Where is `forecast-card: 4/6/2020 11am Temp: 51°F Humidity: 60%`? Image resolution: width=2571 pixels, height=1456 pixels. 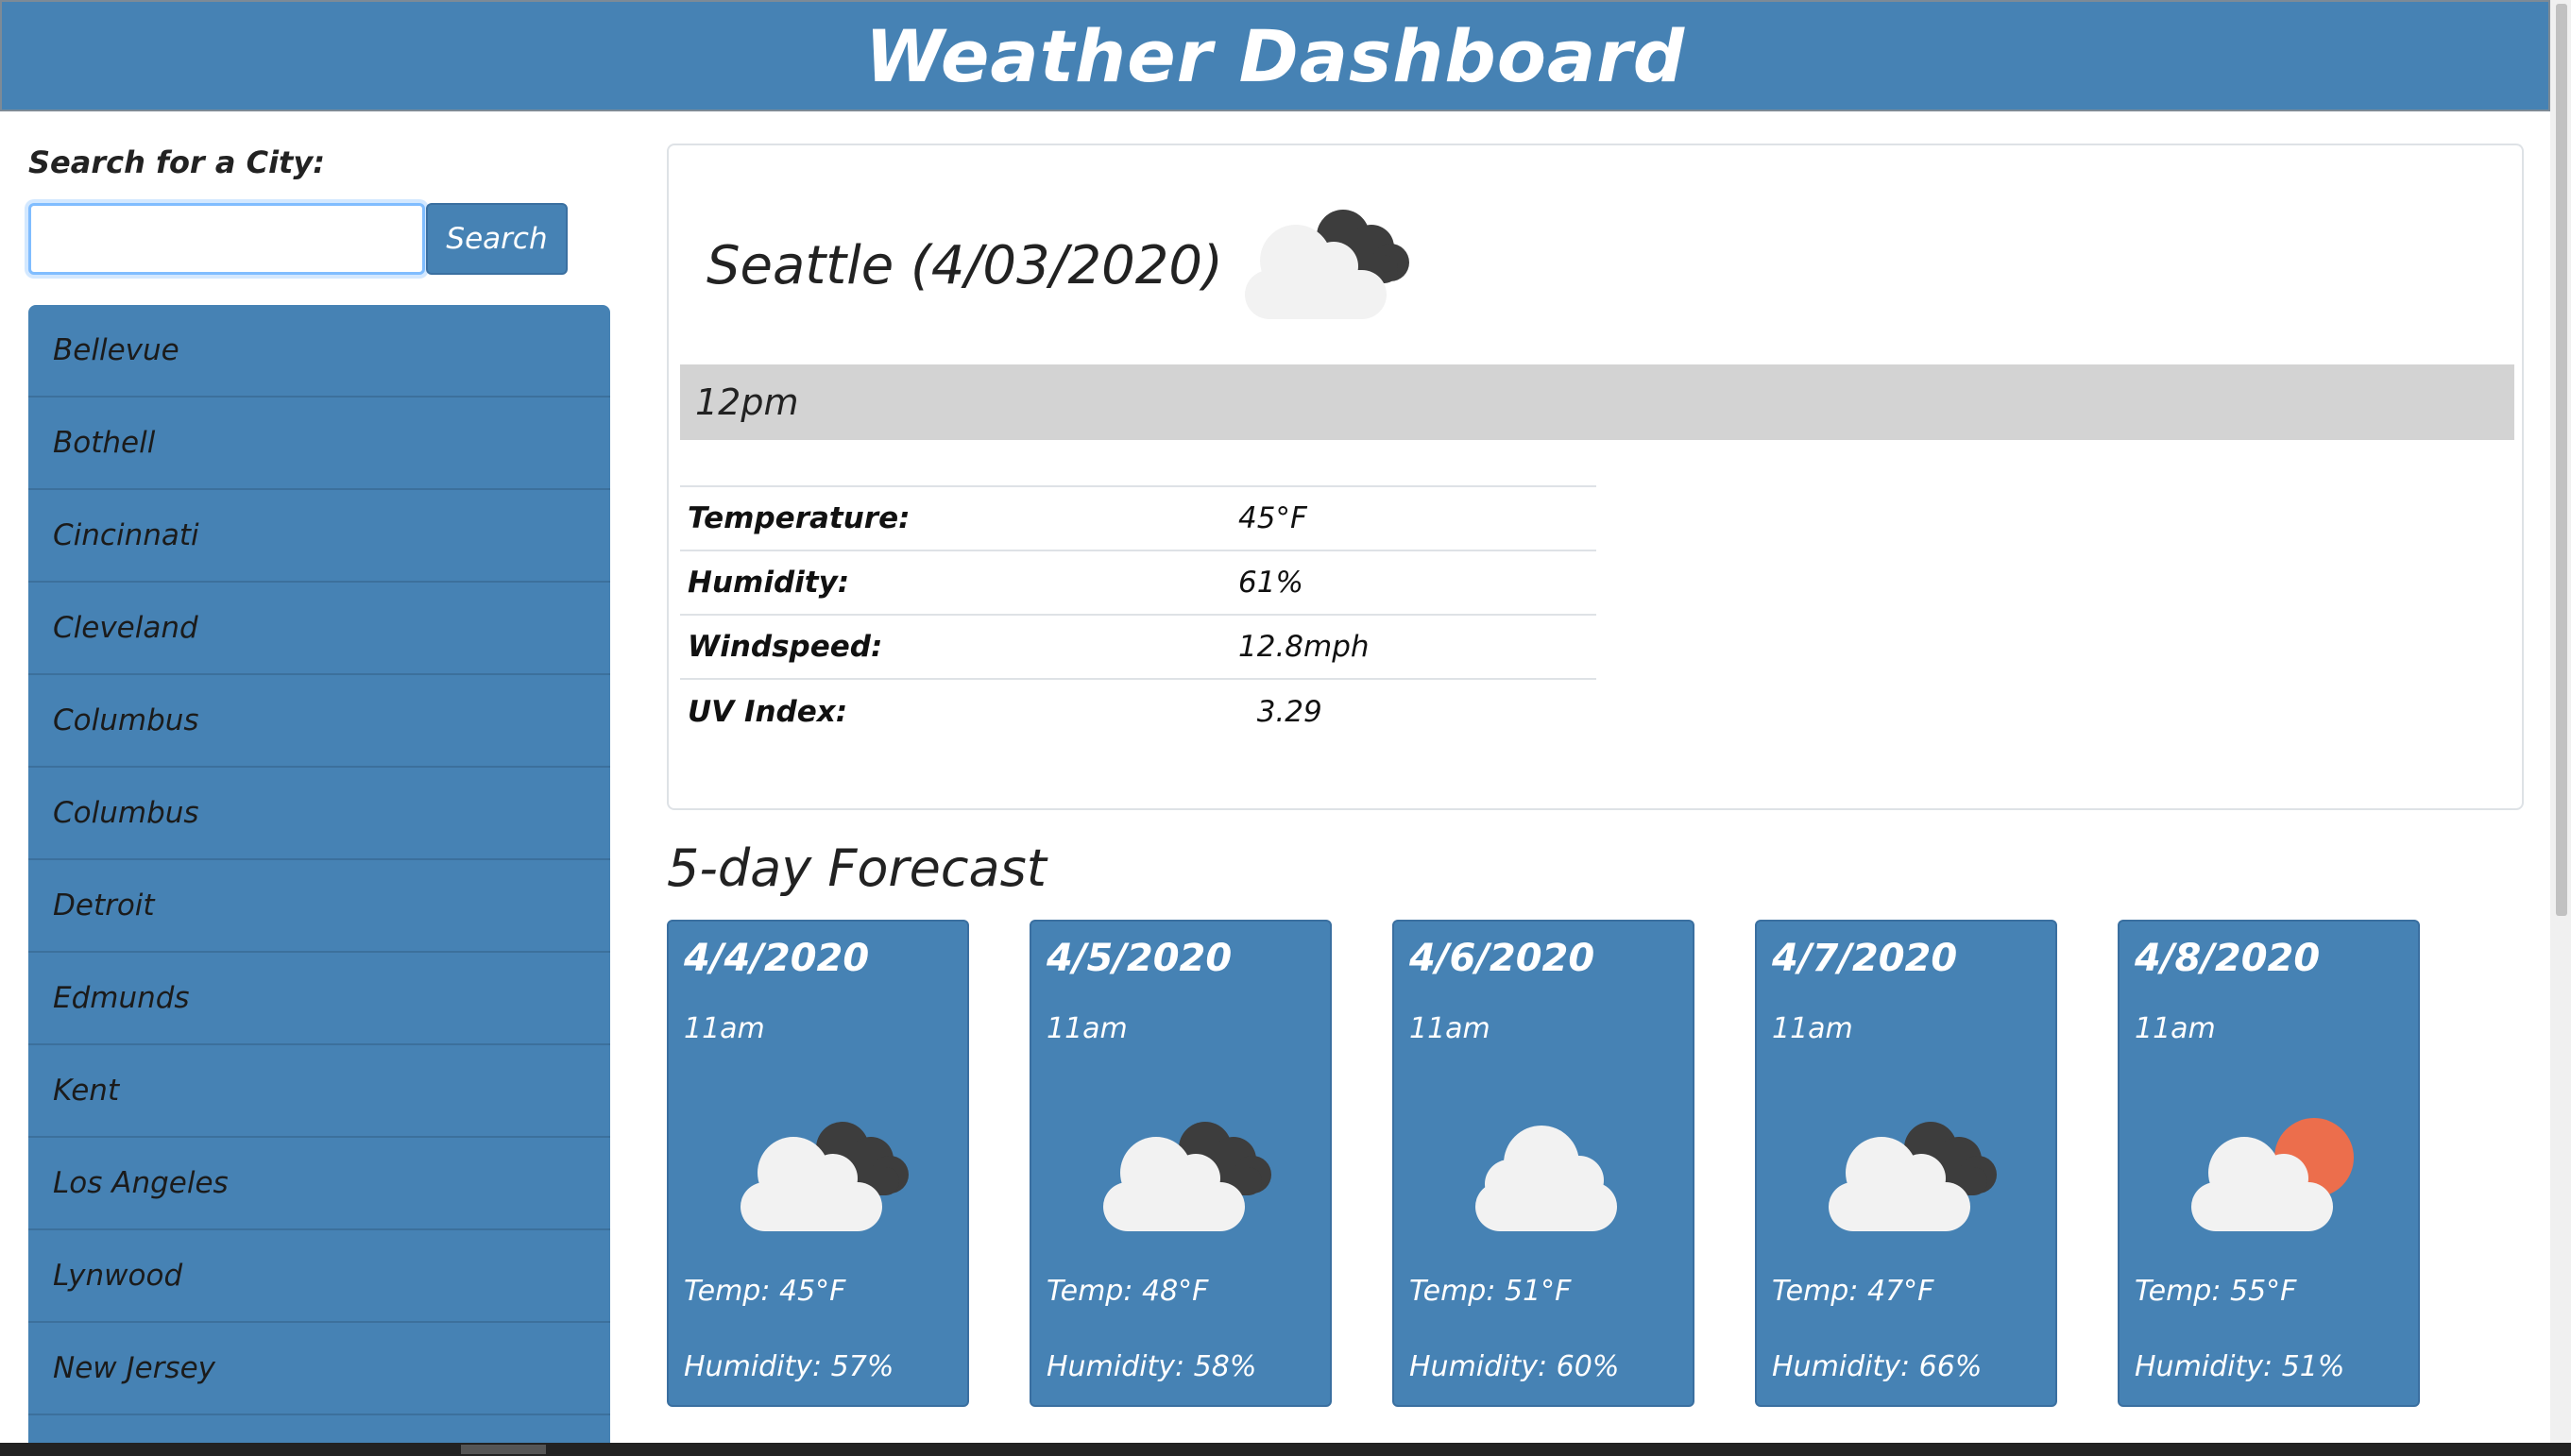 forecast-card: 4/6/2020 11am Temp: 51°F Humidity: 60% is located at coordinates (1543, 1163).